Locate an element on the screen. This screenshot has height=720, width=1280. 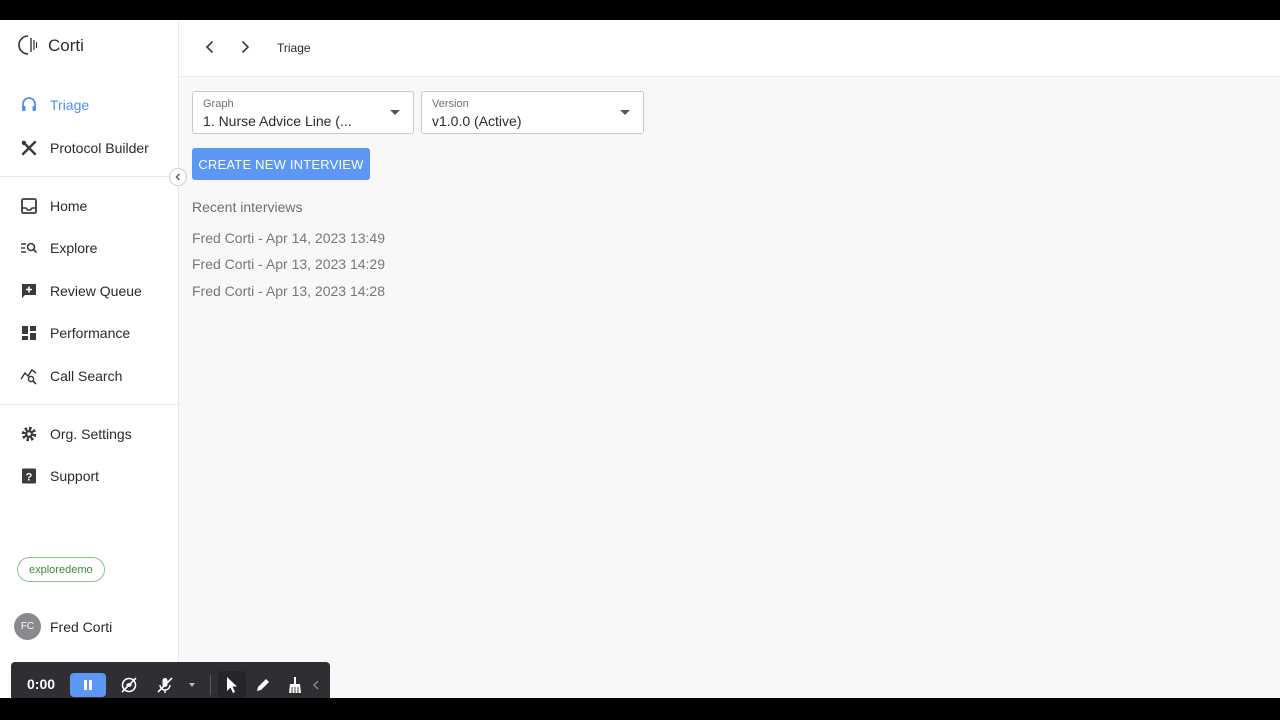
graph-select-label: Graph is located at coordinates (218, 104).